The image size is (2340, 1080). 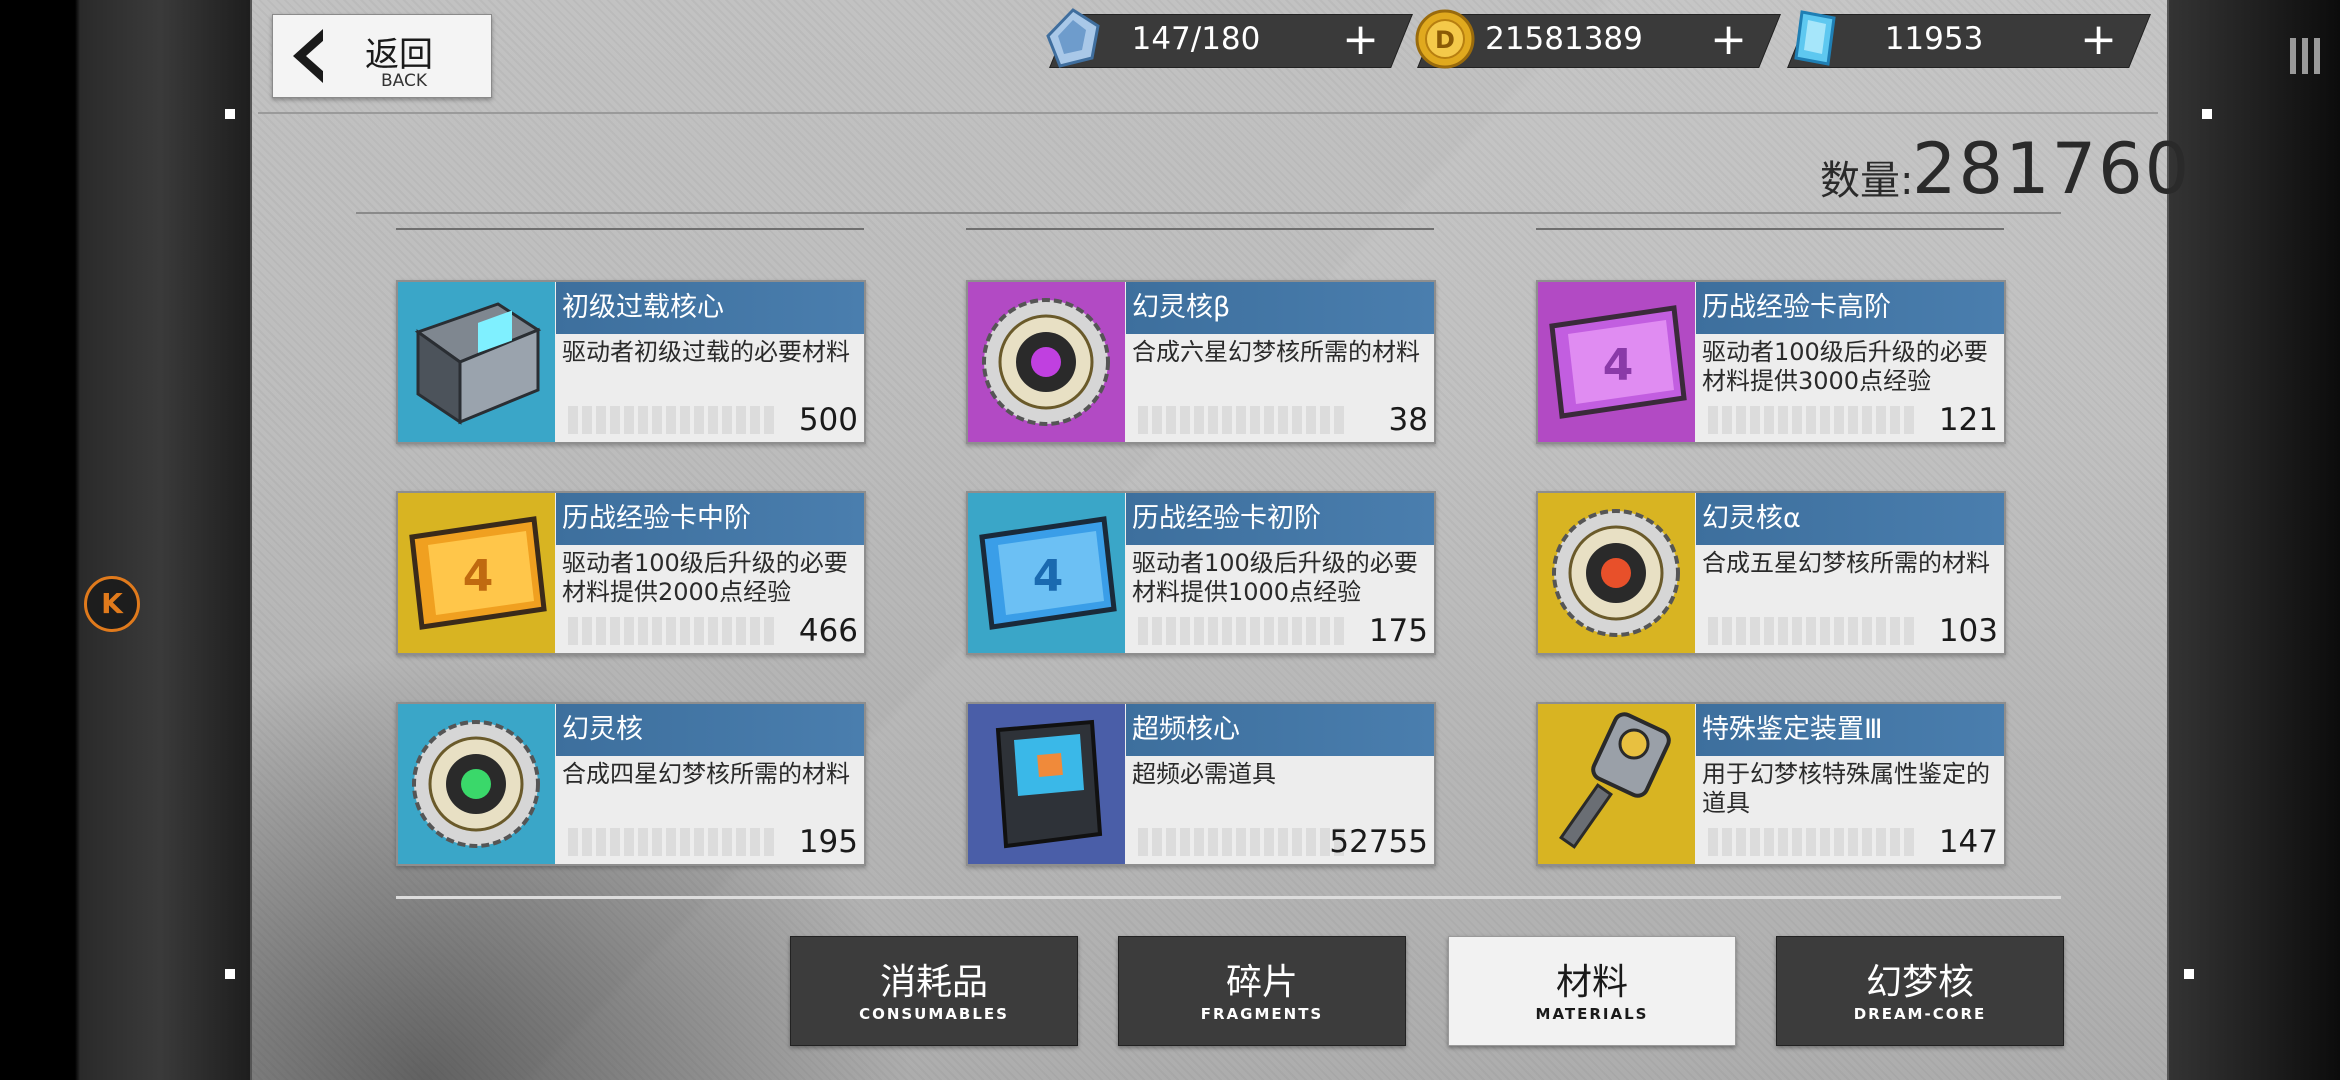 What do you see at coordinates (1592, 1014) in the screenshot?
I see `tab-label-en: MATERIALS` at bounding box center [1592, 1014].